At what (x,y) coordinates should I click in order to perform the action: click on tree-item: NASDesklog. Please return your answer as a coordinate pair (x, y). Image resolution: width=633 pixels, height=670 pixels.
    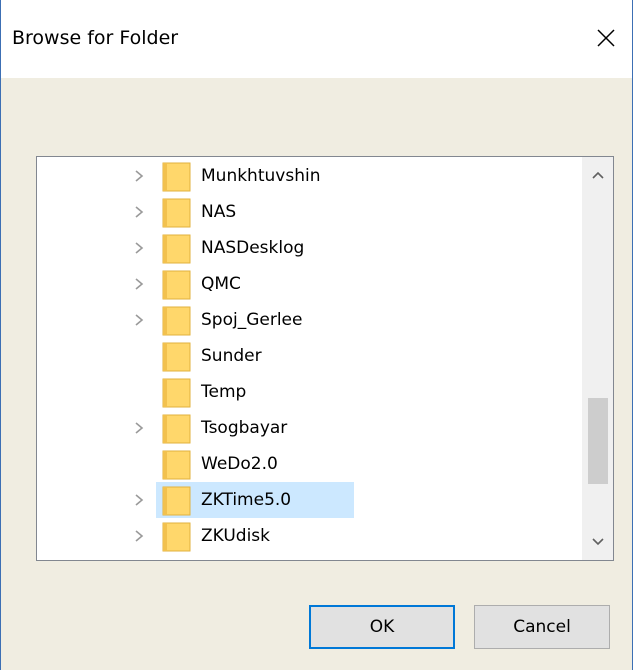
    Looking at the image, I should click on (309, 248).